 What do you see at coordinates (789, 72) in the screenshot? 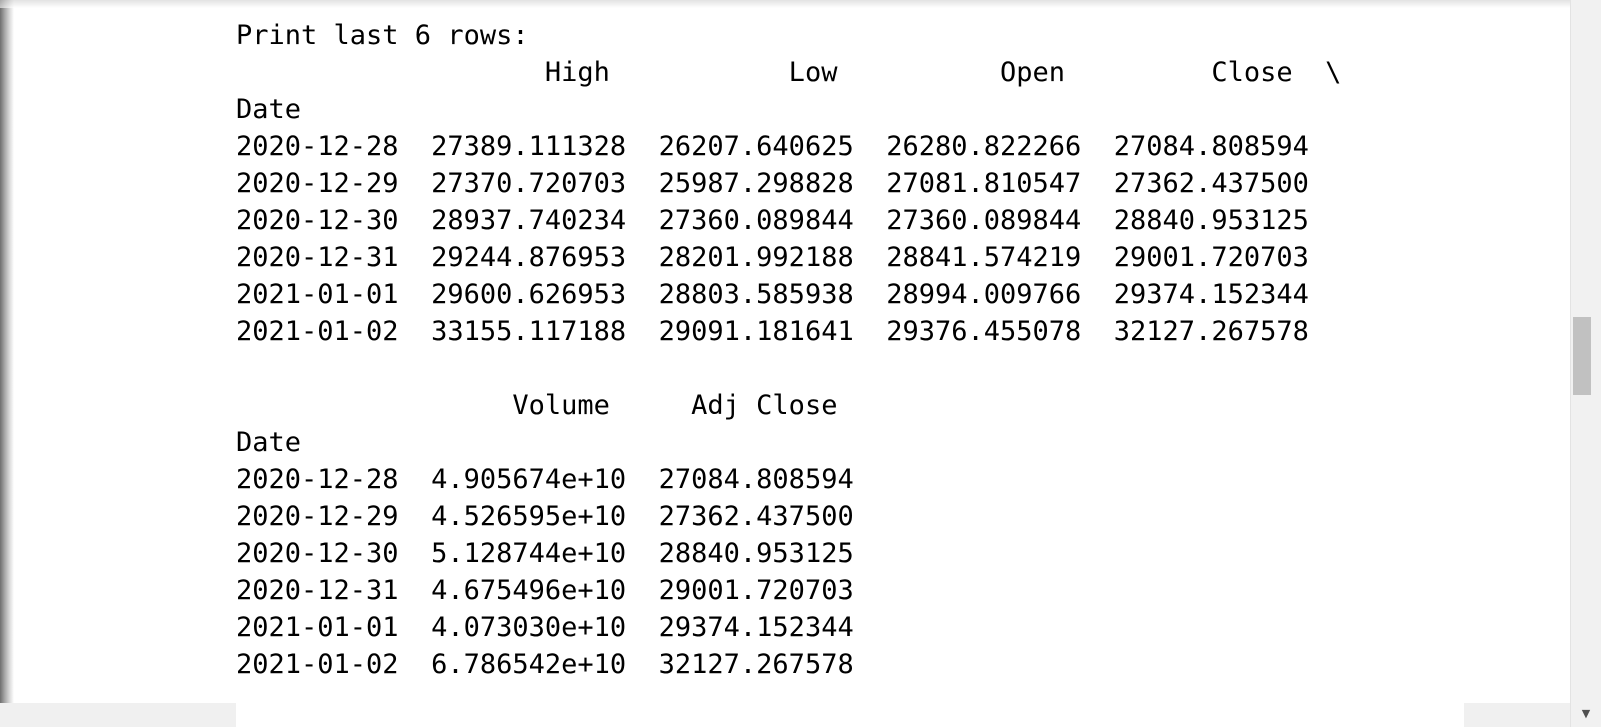
I see `output-line-header-1: High Low Open Close \` at bounding box center [789, 72].